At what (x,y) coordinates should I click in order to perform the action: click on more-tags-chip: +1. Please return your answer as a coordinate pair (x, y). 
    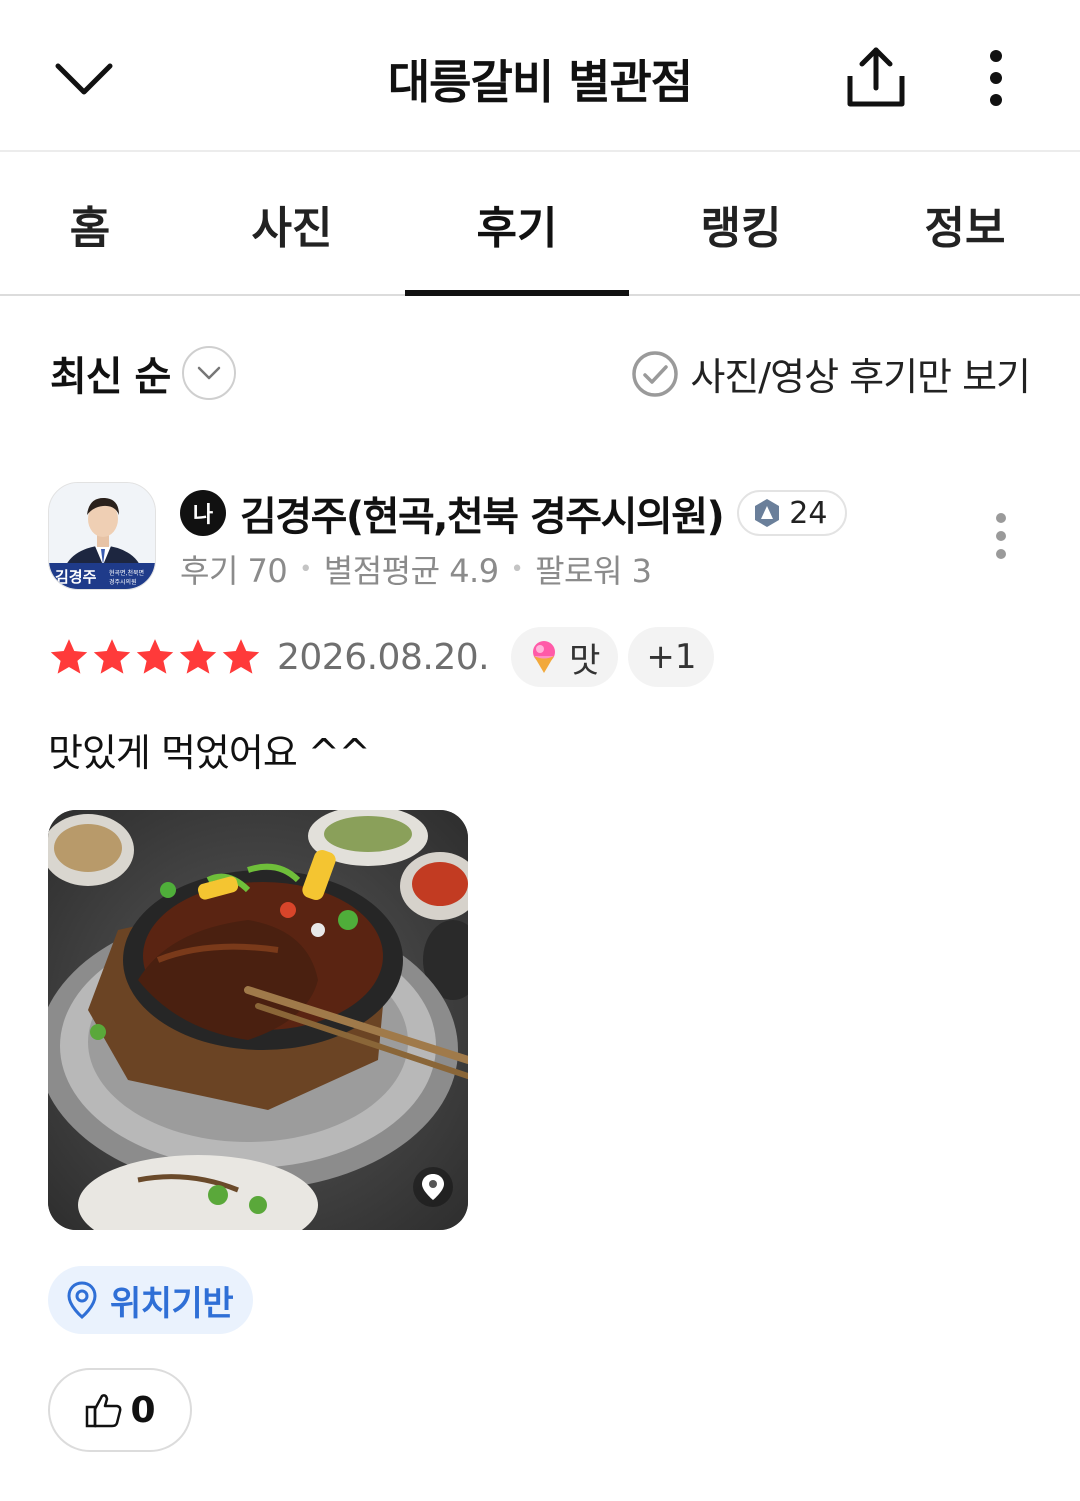
    Looking at the image, I should click on (671, 657).